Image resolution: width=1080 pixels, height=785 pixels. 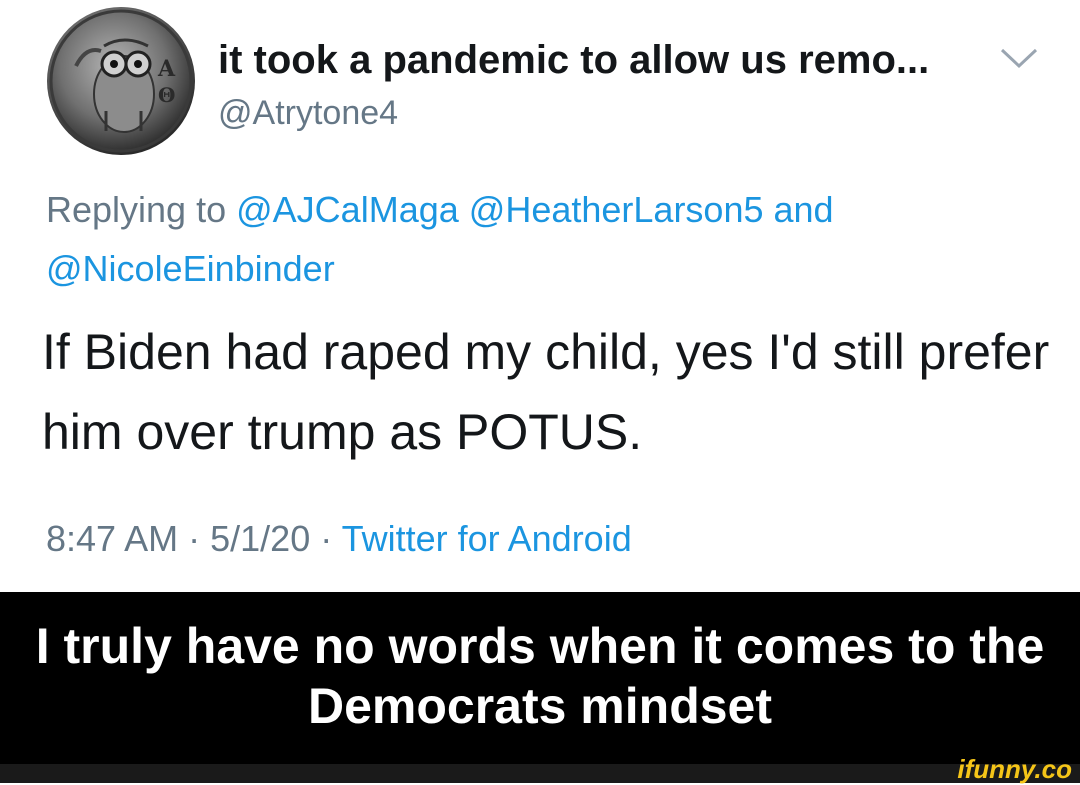 What do you see at coordinates (260, 538) in the screenshot?
I see `tweet-date: 5/1/20` at bounding box center [260, 538].